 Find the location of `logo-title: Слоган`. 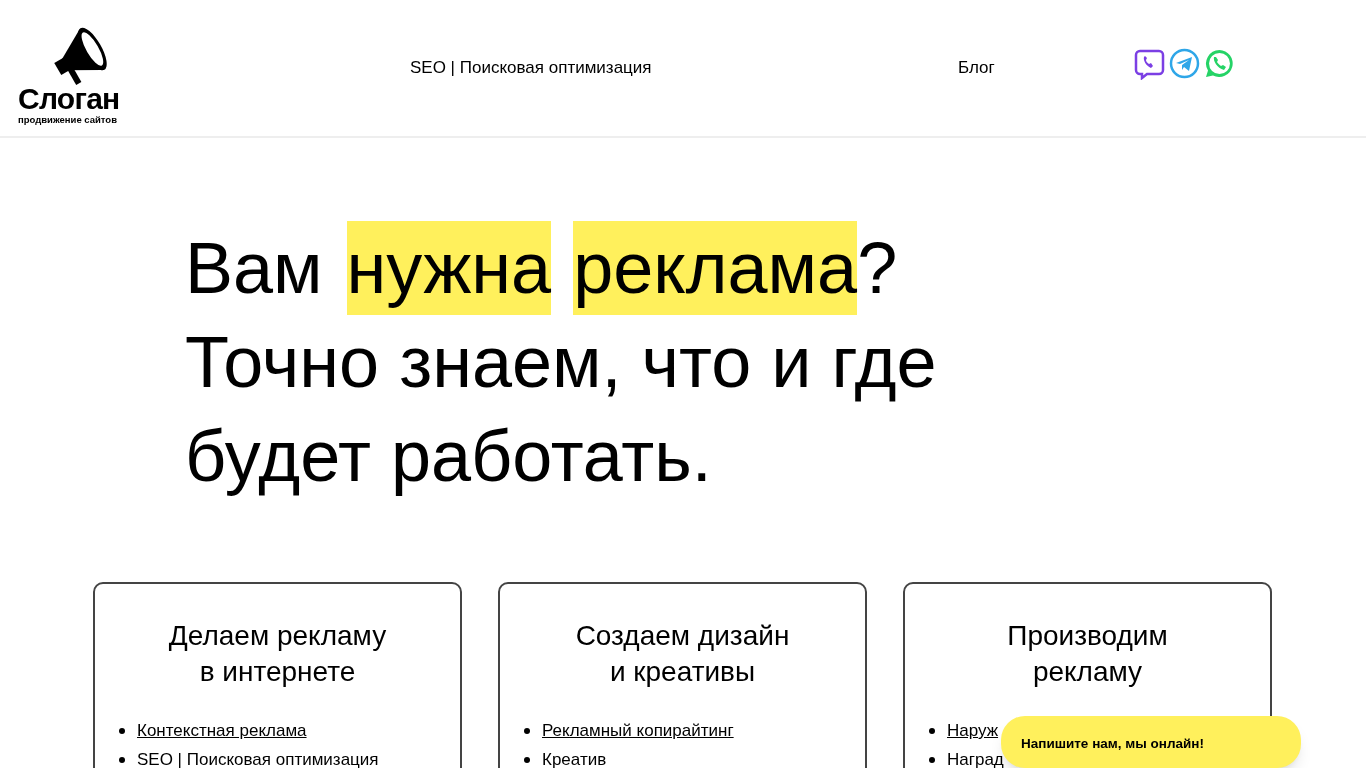

logo-title: Слоган is located at coordinates (69, 99).